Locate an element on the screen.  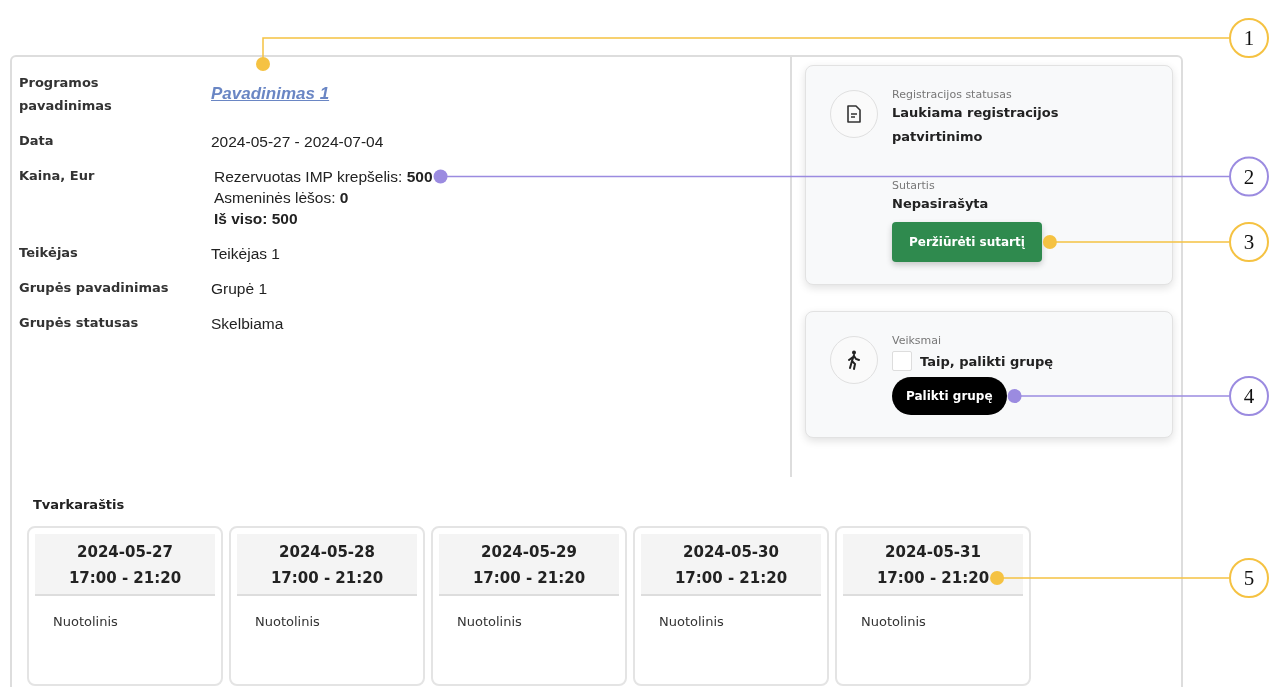
field-label: Data is located at coordinates (37, 141).